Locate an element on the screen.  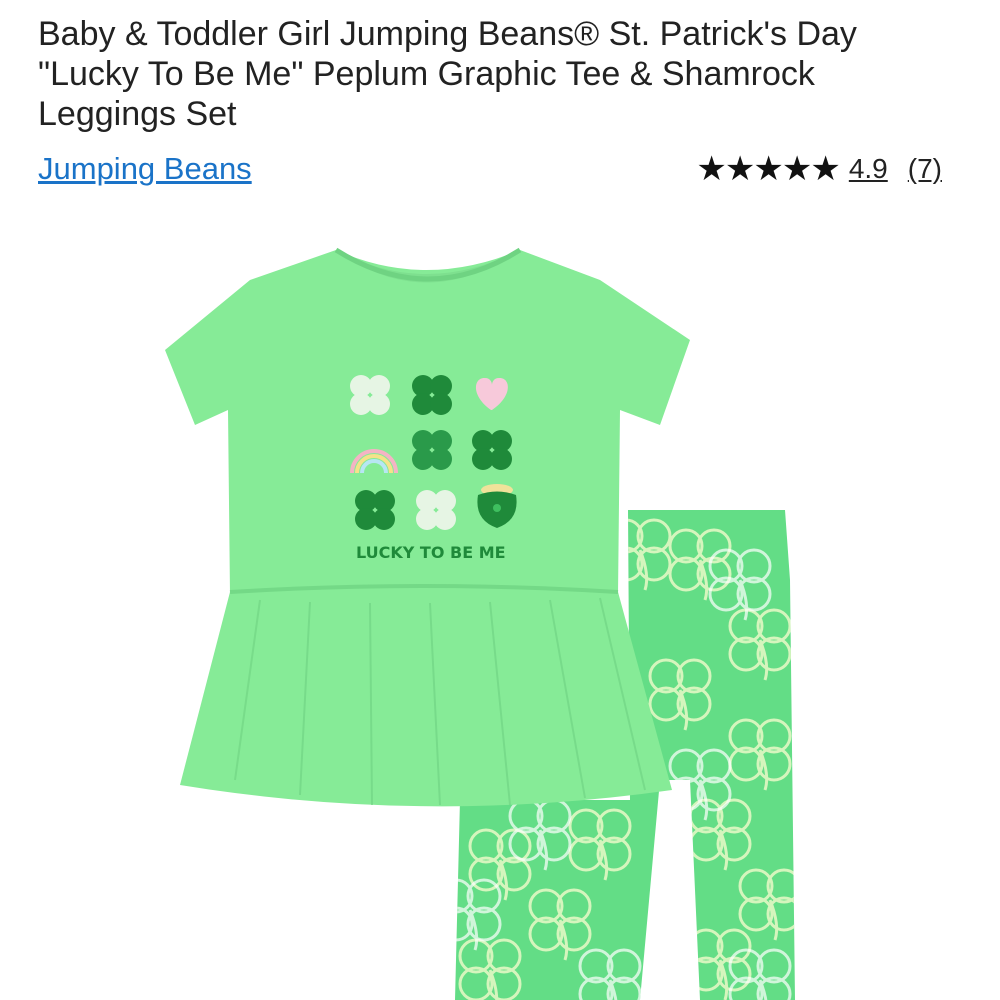
brand-link: Jumping Beans is located at coordinates (145, 169).